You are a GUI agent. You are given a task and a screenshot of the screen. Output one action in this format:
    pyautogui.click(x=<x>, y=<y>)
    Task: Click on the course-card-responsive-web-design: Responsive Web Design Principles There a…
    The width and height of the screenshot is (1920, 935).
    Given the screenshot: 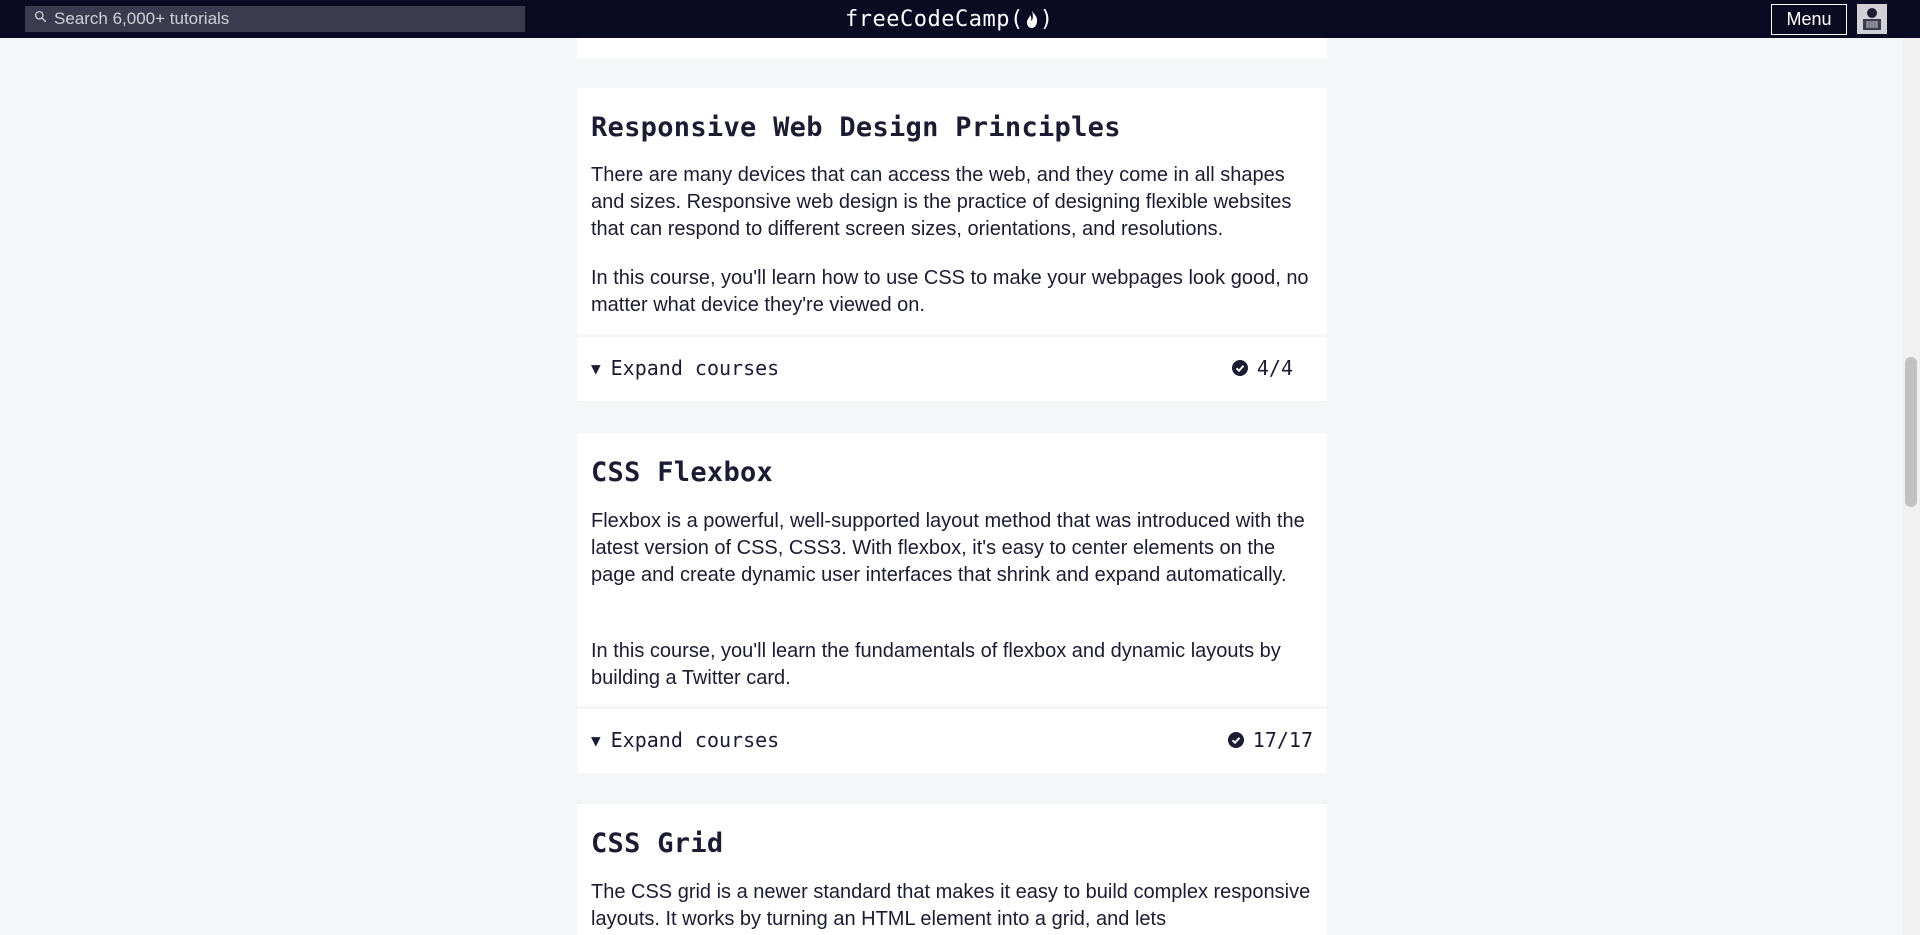 What is the action you would take?
    pyautogui.click(x=952, y=244)
    